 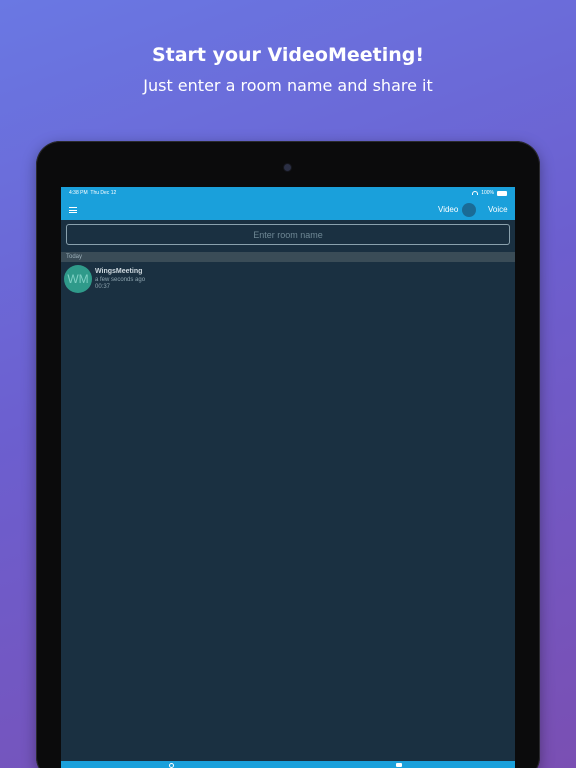 I want to click on camera-dot, so click(x=287, y=167).